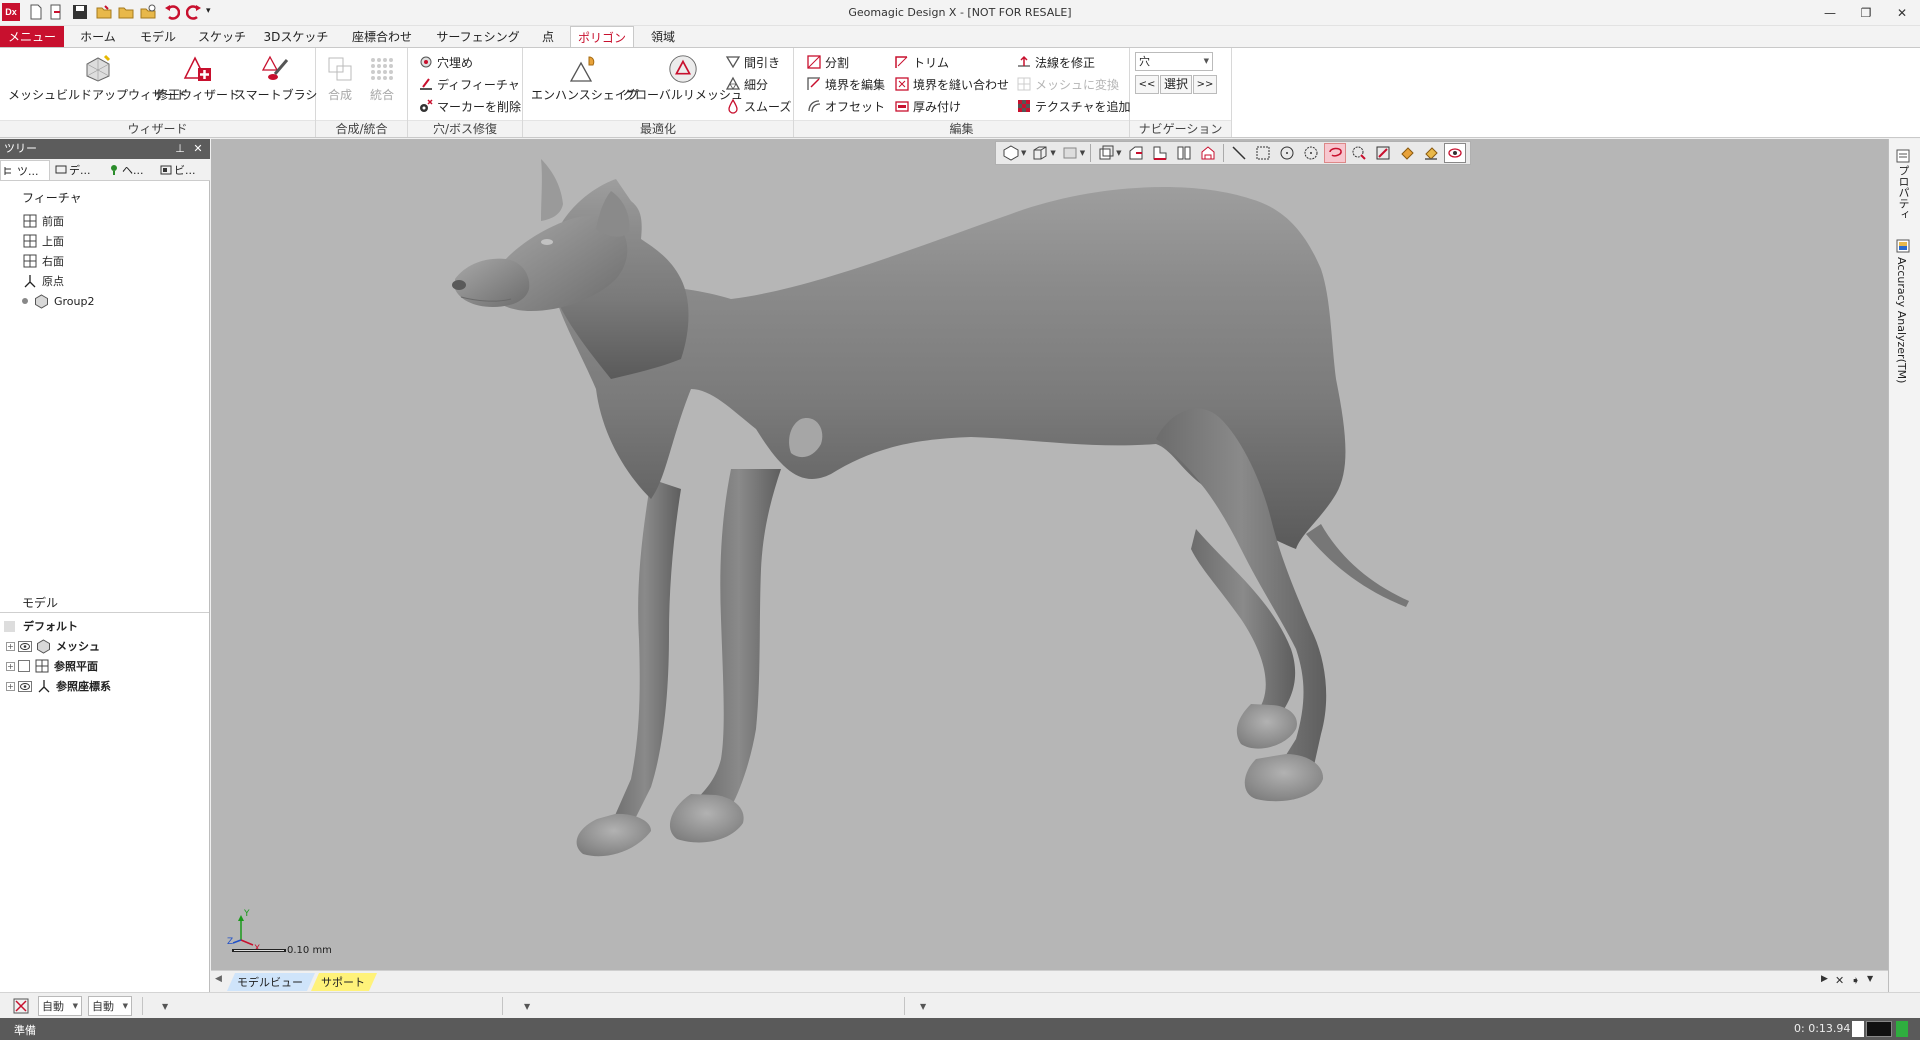 The width and height of the screenshot is (1920, 1040). I want to click on visible-only-icon, so click(1454, 153).